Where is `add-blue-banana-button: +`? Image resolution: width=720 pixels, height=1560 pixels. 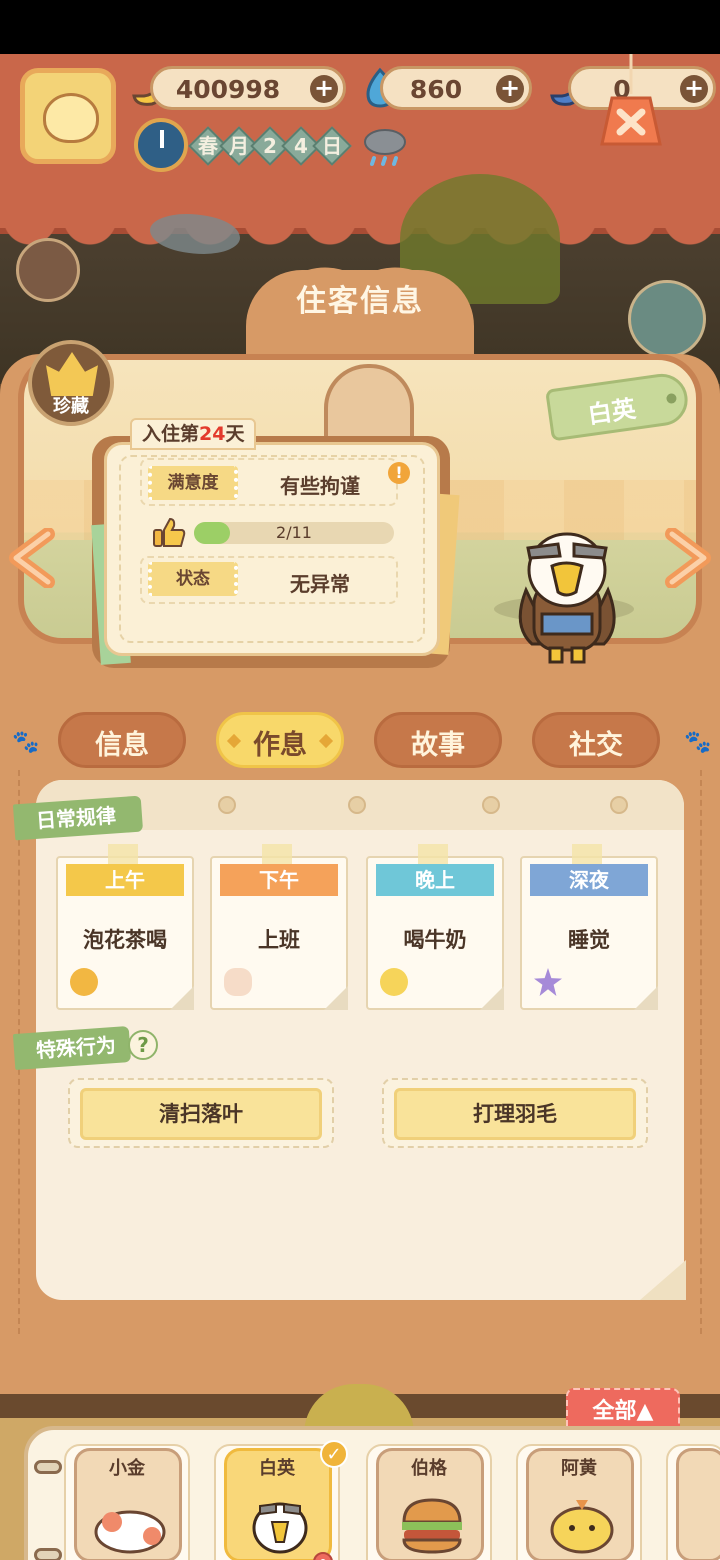 add-blue-banana-button: + is located at coordinates (694, 89).